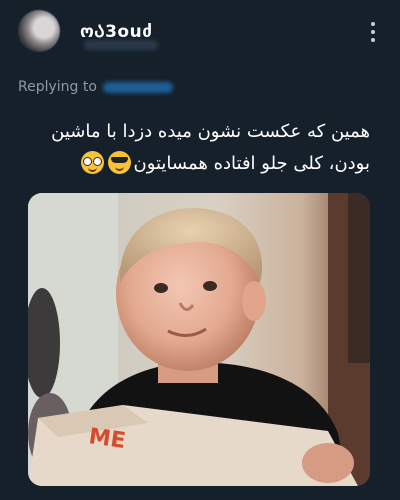 Image resolution: width=400 pixels, height=500 pixels. What do you see at coordinates (119, 162) in the screenshot?
I see `sunglasses-face-icon` at bounding box center [119, 162].